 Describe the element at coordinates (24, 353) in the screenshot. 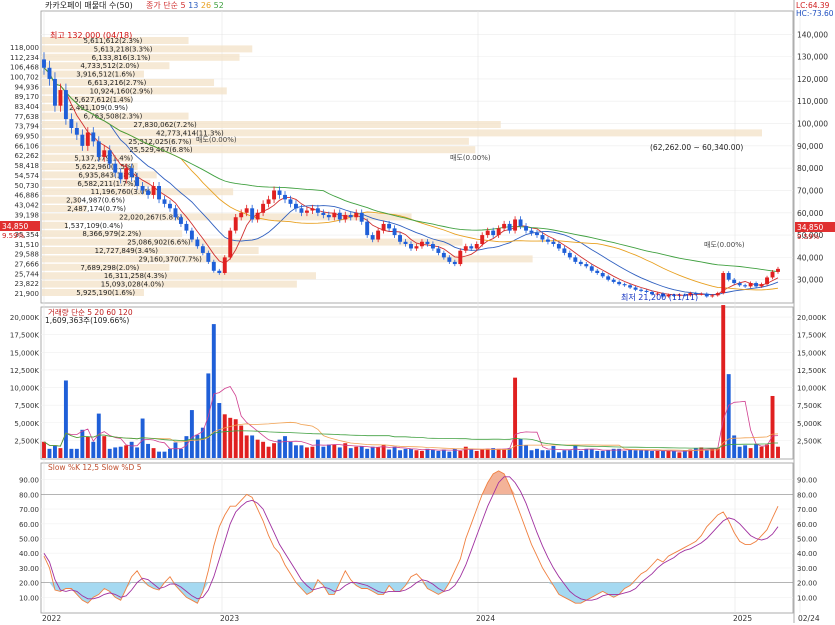

I see `volume-tick-left: 15,000K` at that location.